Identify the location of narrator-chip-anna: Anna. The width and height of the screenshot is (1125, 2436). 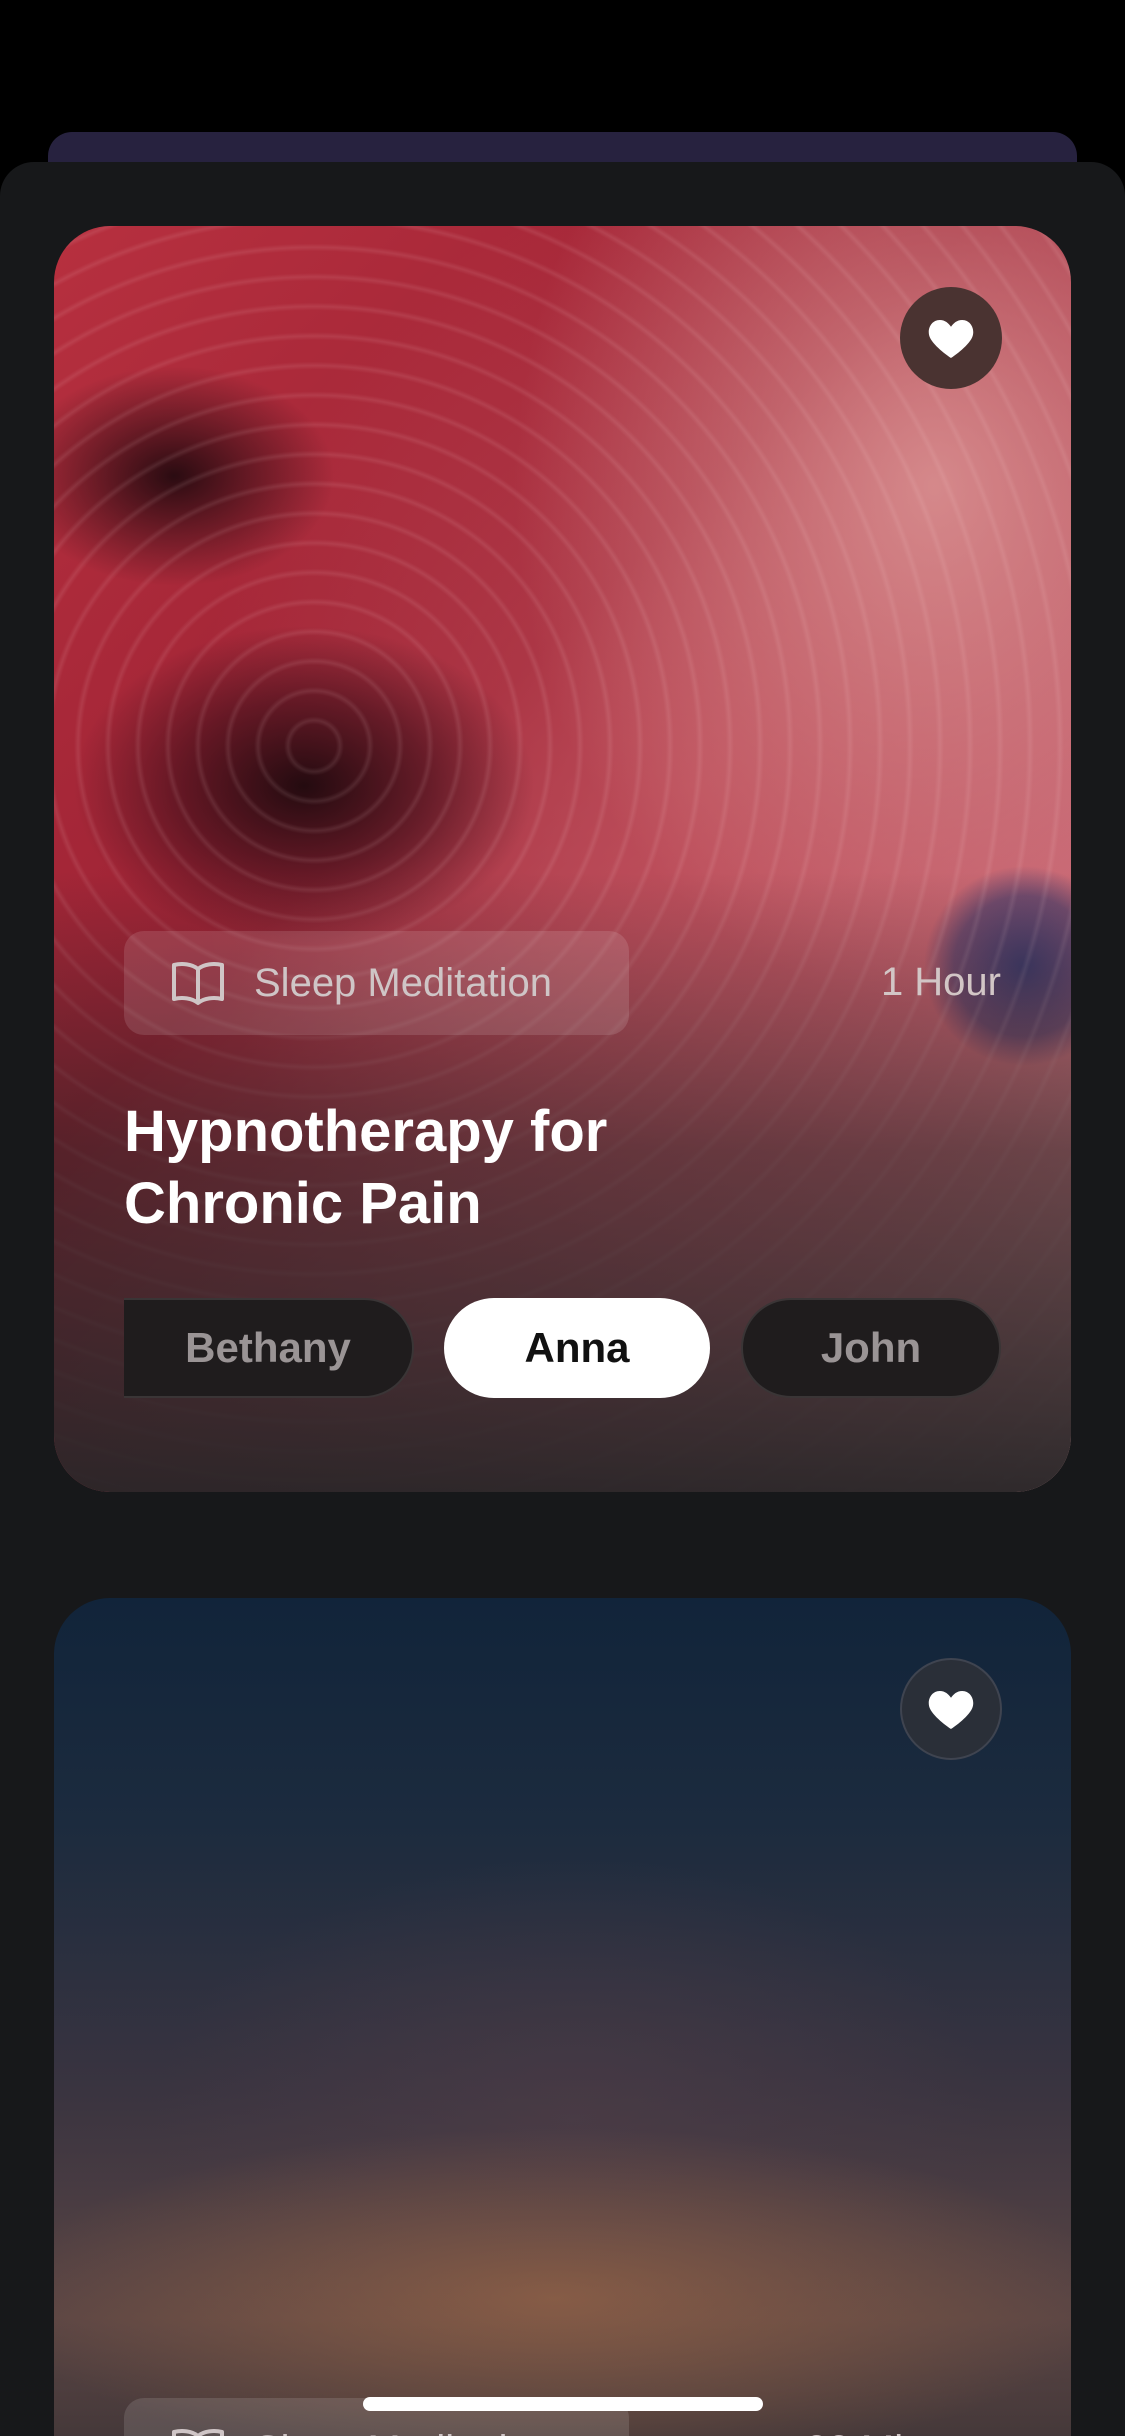
(577, 1348).